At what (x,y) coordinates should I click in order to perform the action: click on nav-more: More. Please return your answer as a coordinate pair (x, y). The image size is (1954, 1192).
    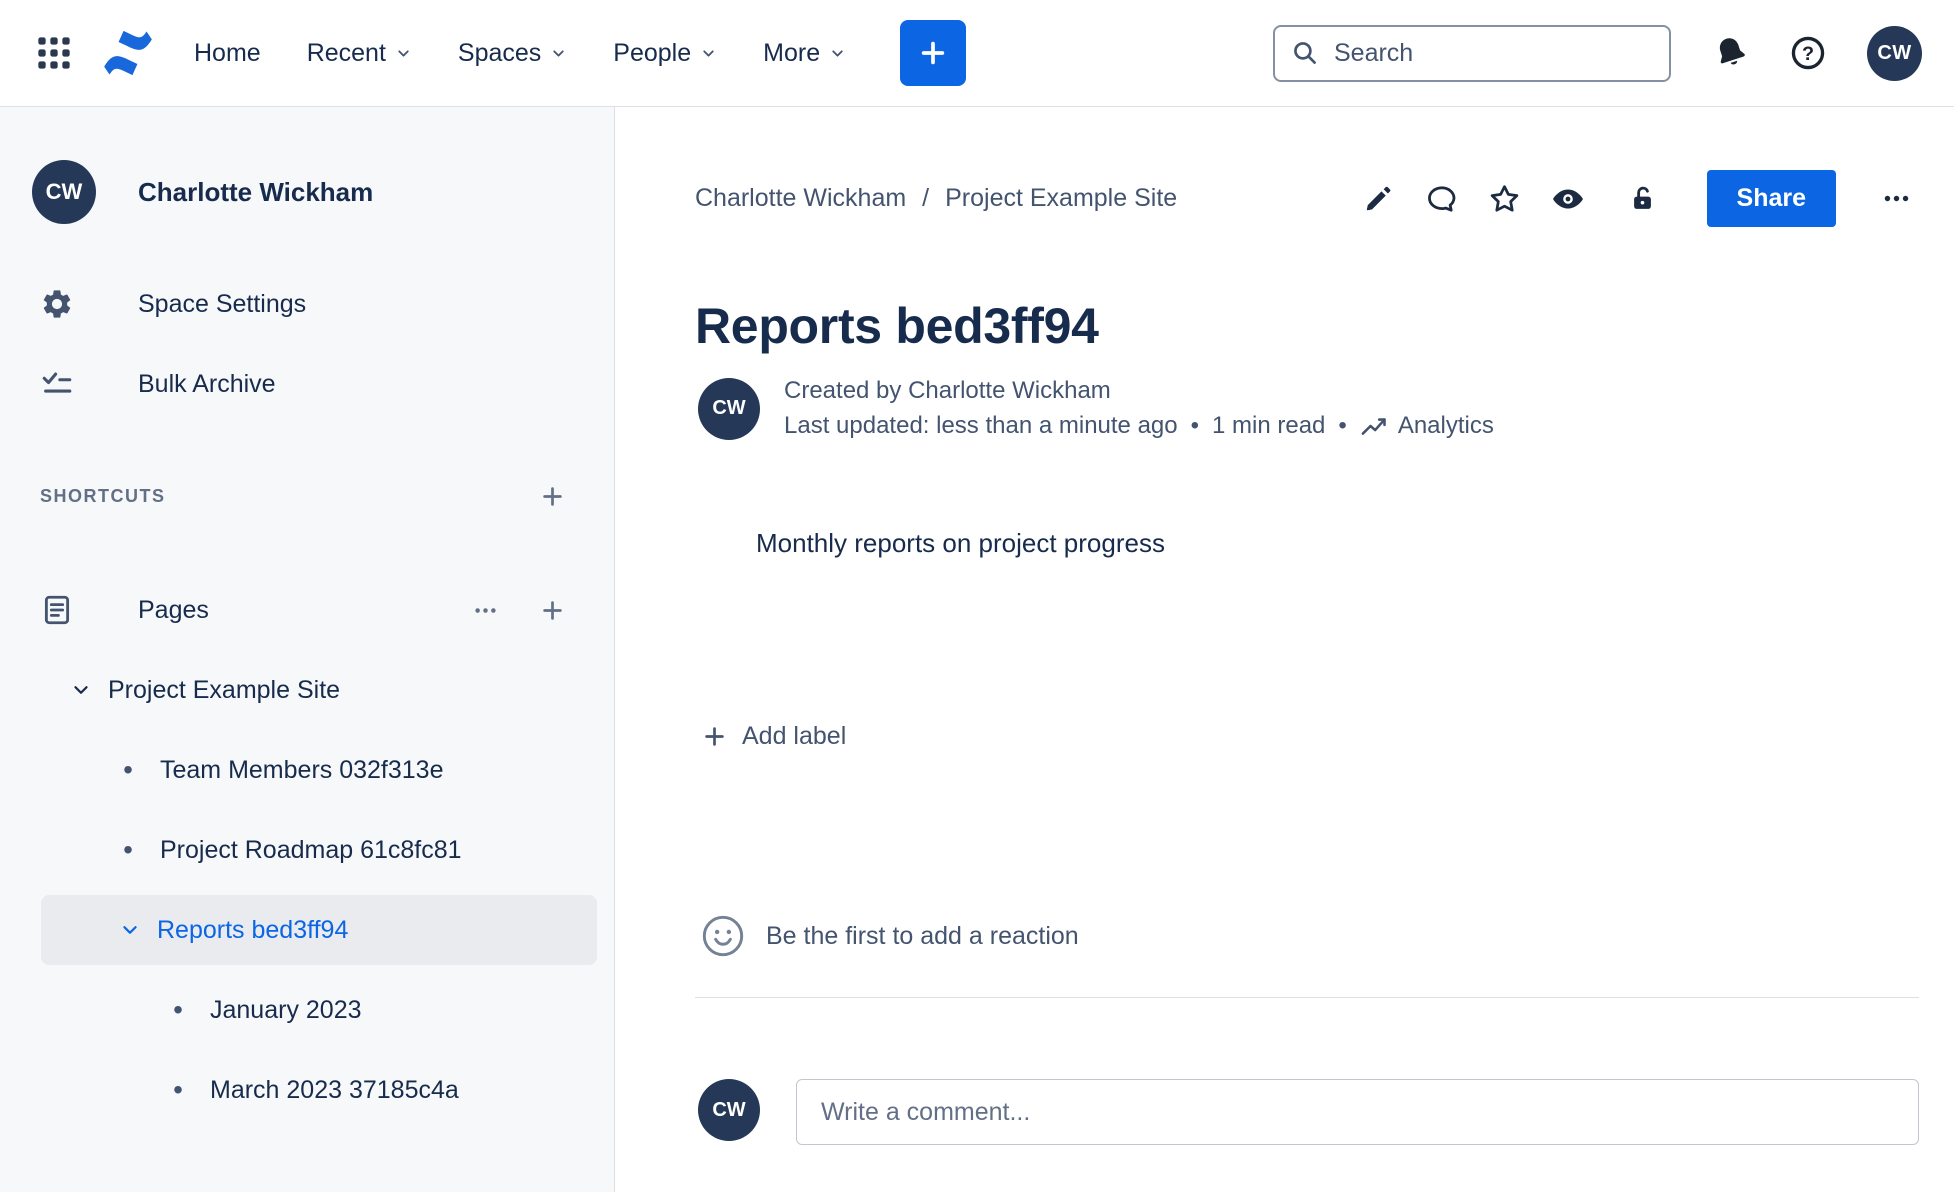
    Looking at the image, I should click on (804, 53).